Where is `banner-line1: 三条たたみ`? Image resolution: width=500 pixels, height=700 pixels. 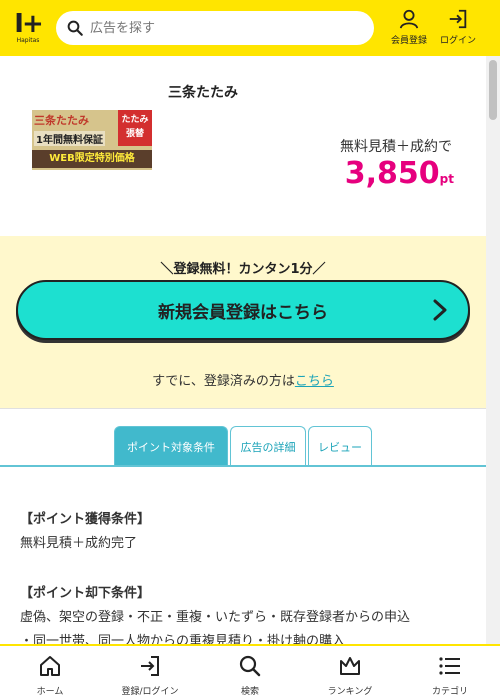
banner-line1: 三条たたみ is located at coordinates (61, 120).